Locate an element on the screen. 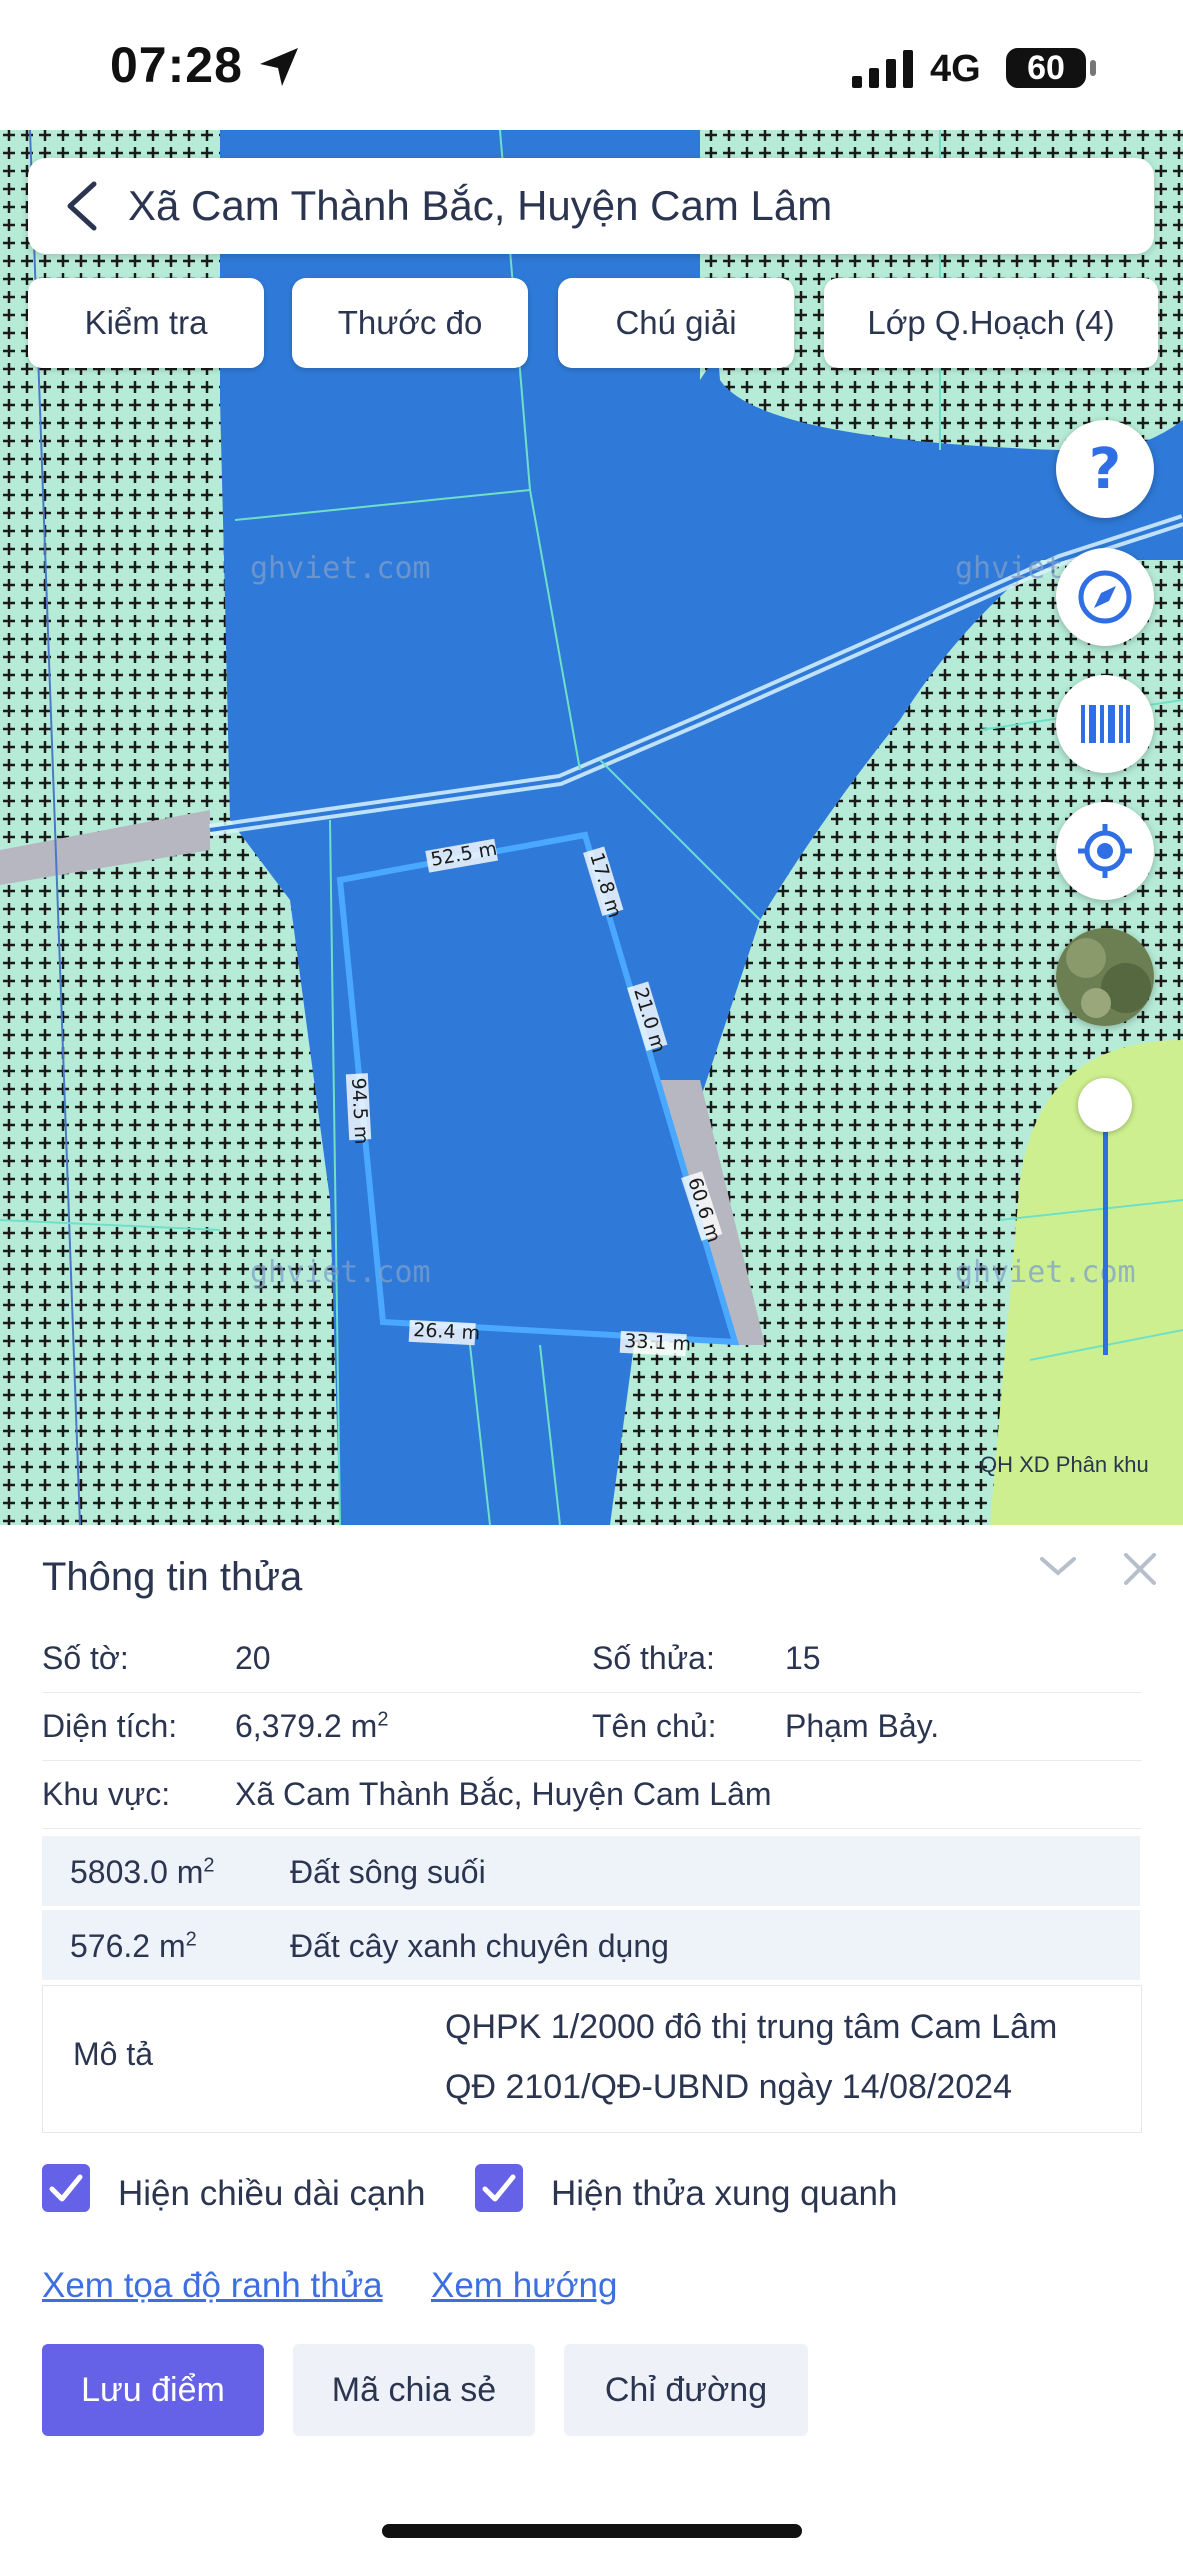 Image resolution: width=1183 pixels, height=2560 pixels. compass-button is located at coordinates (1105, 597).